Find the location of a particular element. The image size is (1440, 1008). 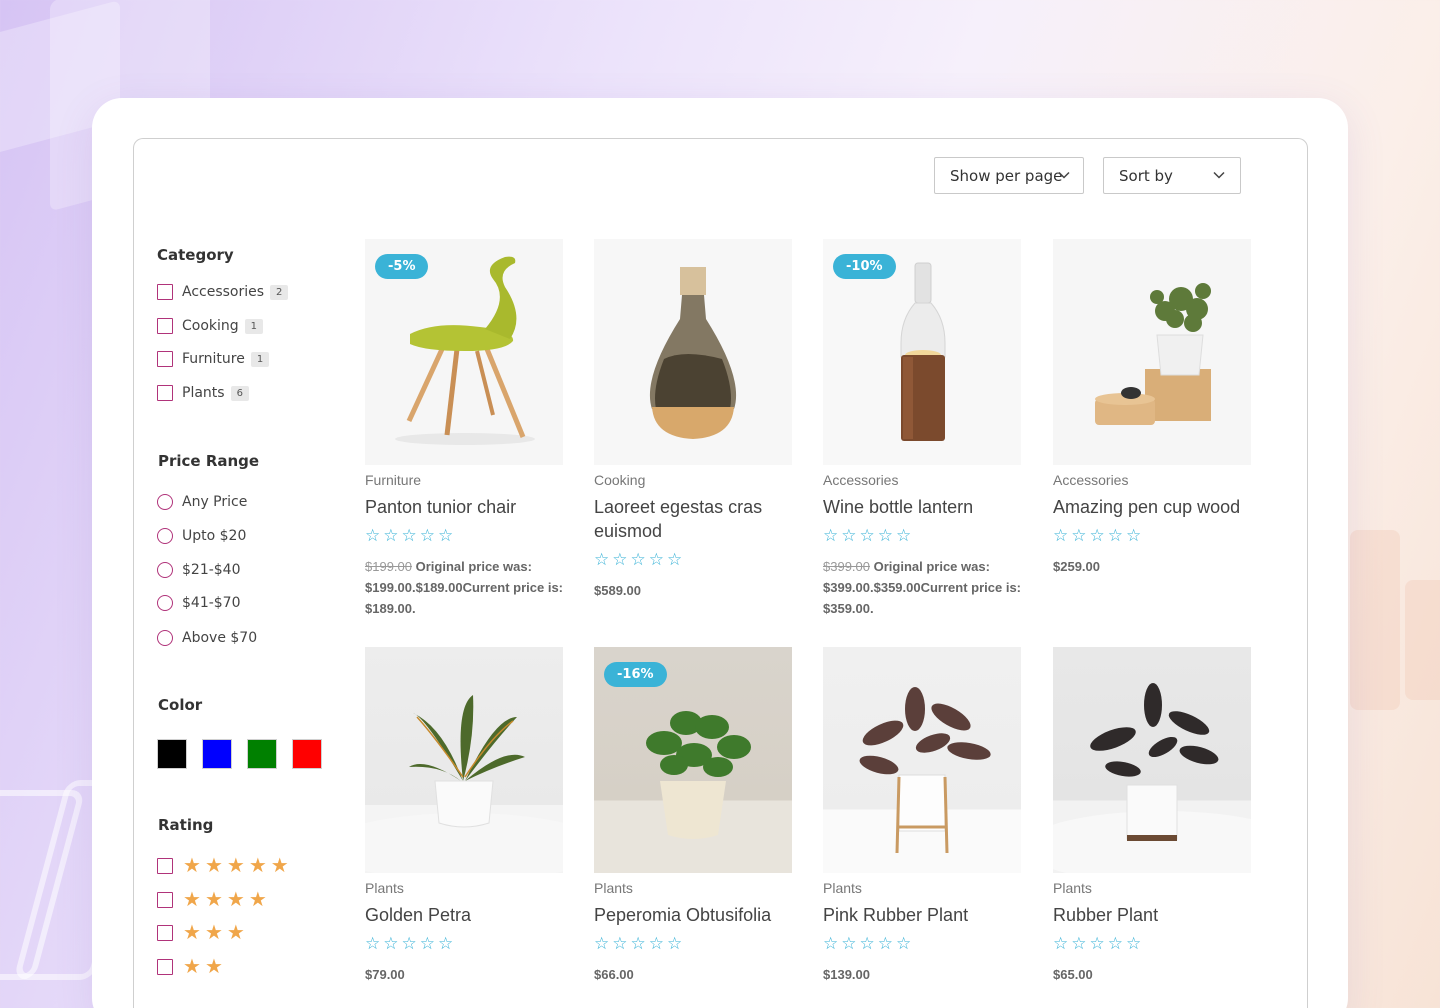

category-item-cooking: Cooking 1 is located at coordinates (210, 326).